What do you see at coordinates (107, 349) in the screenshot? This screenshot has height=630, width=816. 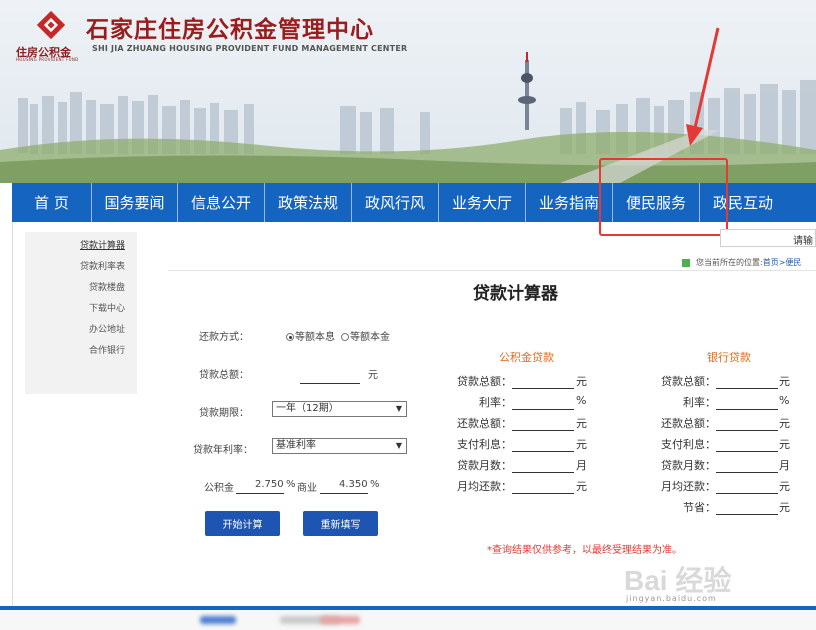 I see `sidebar-item-partner-banks: 合作银行` at bounding box center [107, 349].